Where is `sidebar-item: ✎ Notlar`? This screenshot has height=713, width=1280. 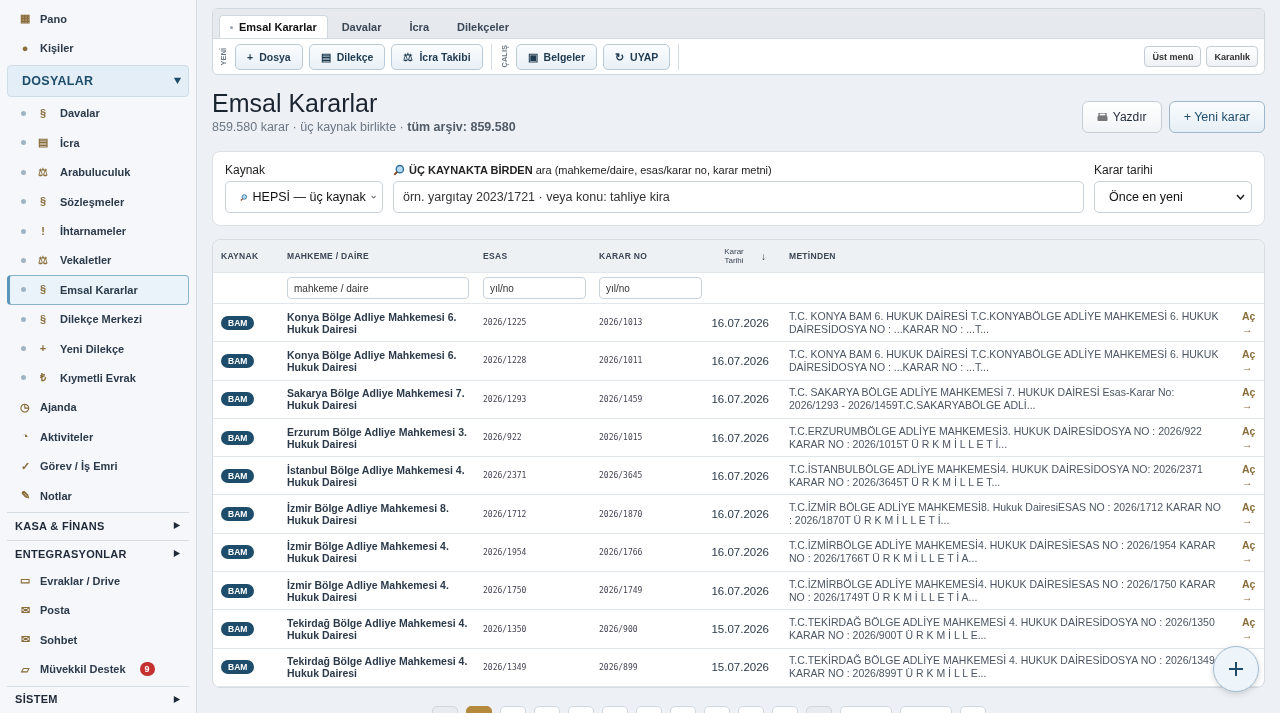
sidebar-item: ✎ Notlar is located at coordinates (98, 495).